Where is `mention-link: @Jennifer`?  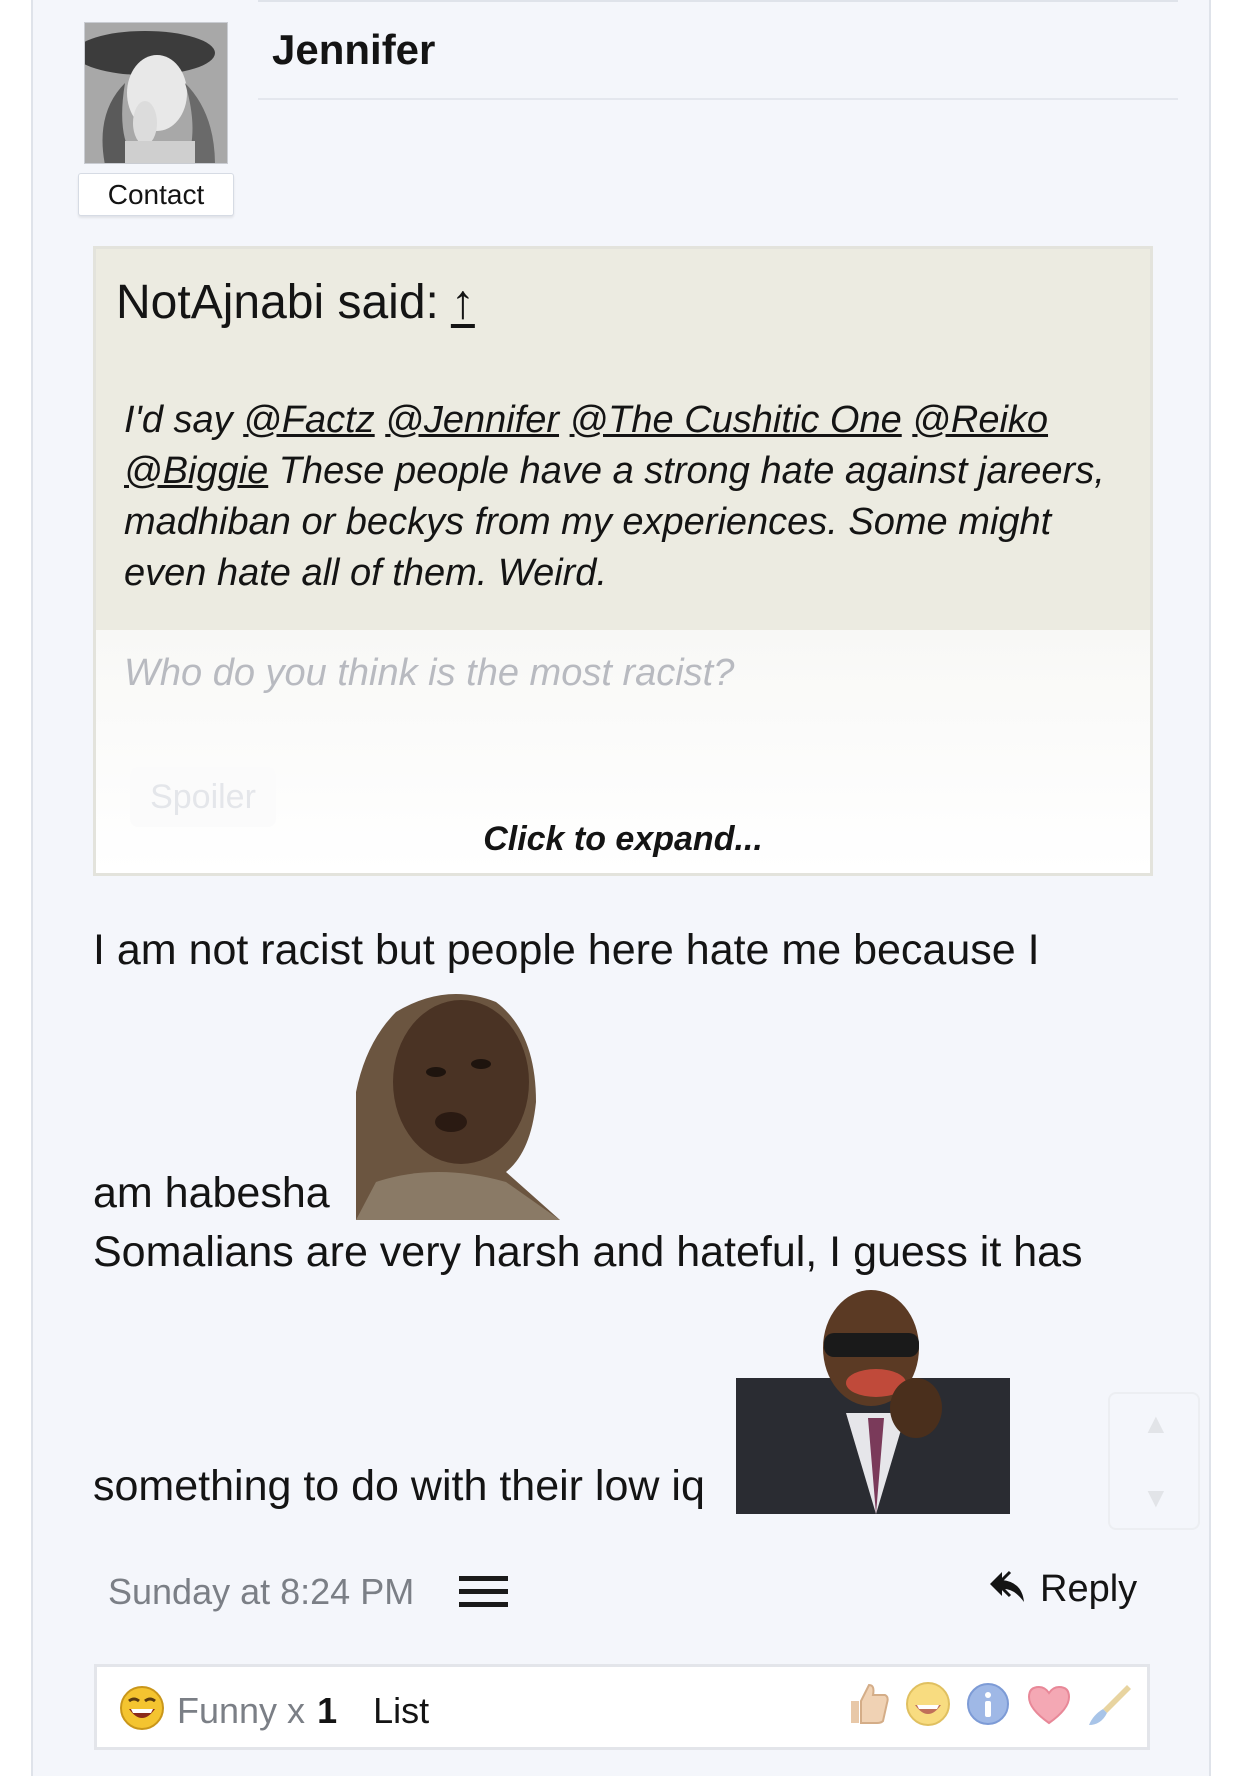 mention-link: @Jennifer is located at coordinates (472, 420).